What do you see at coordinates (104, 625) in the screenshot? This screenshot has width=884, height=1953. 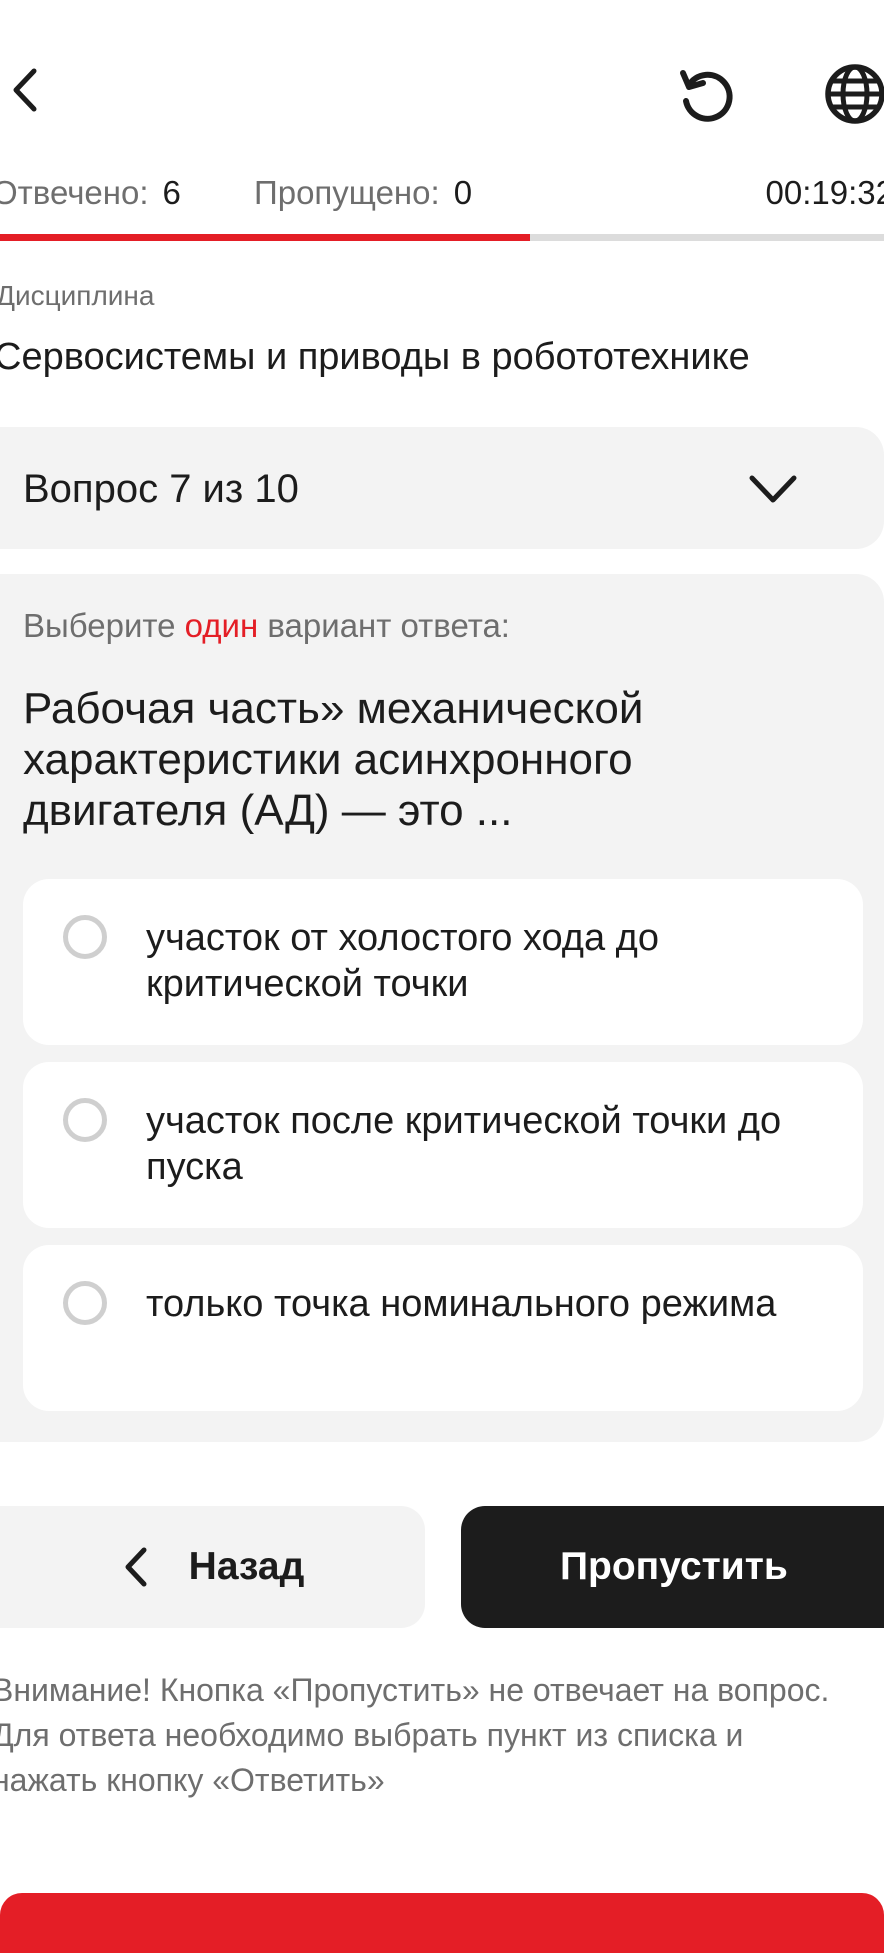 I see `instruction-text-before: Выберите` at bounding box center [104, 625].